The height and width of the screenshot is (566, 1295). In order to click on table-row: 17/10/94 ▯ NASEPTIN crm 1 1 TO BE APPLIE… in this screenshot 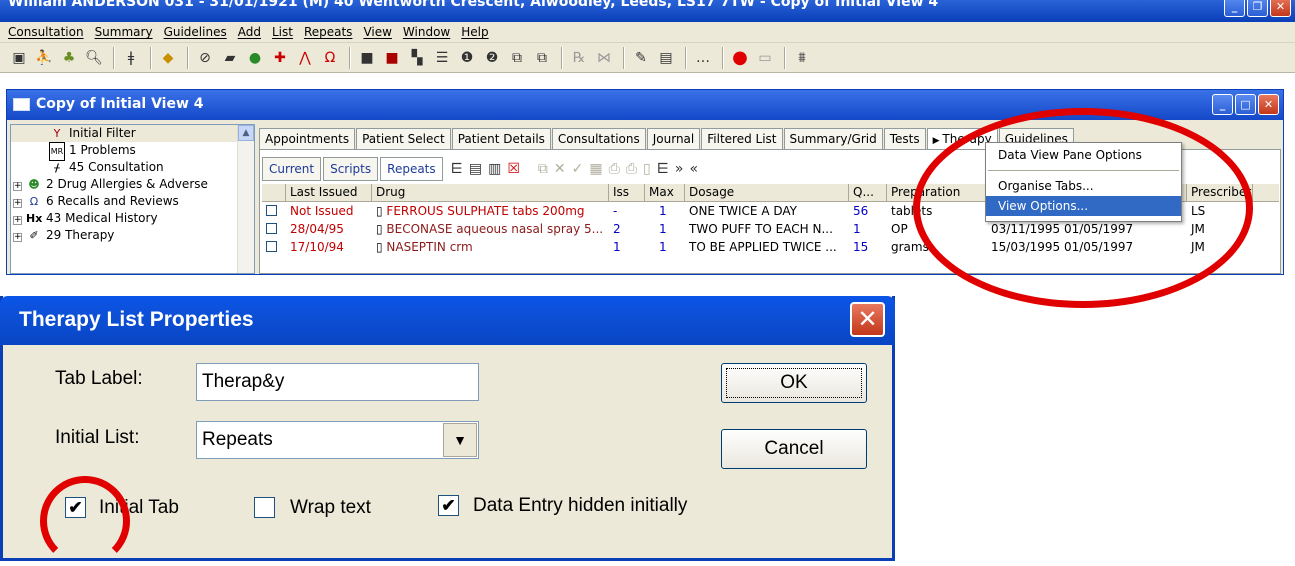, I will do `click(770, 247)`.